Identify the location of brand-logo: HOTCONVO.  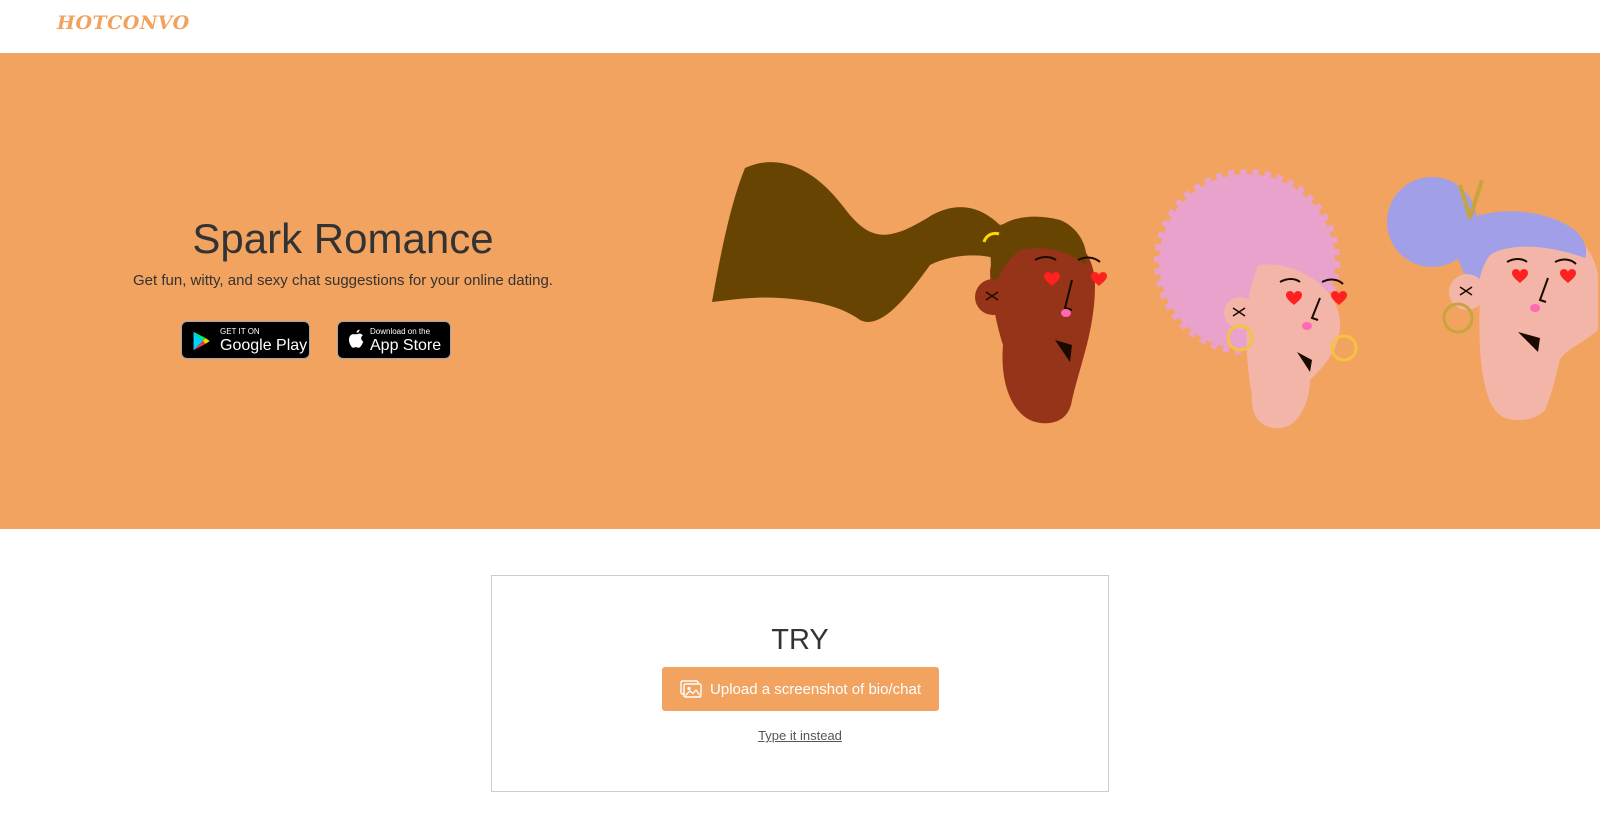
(123, 23).